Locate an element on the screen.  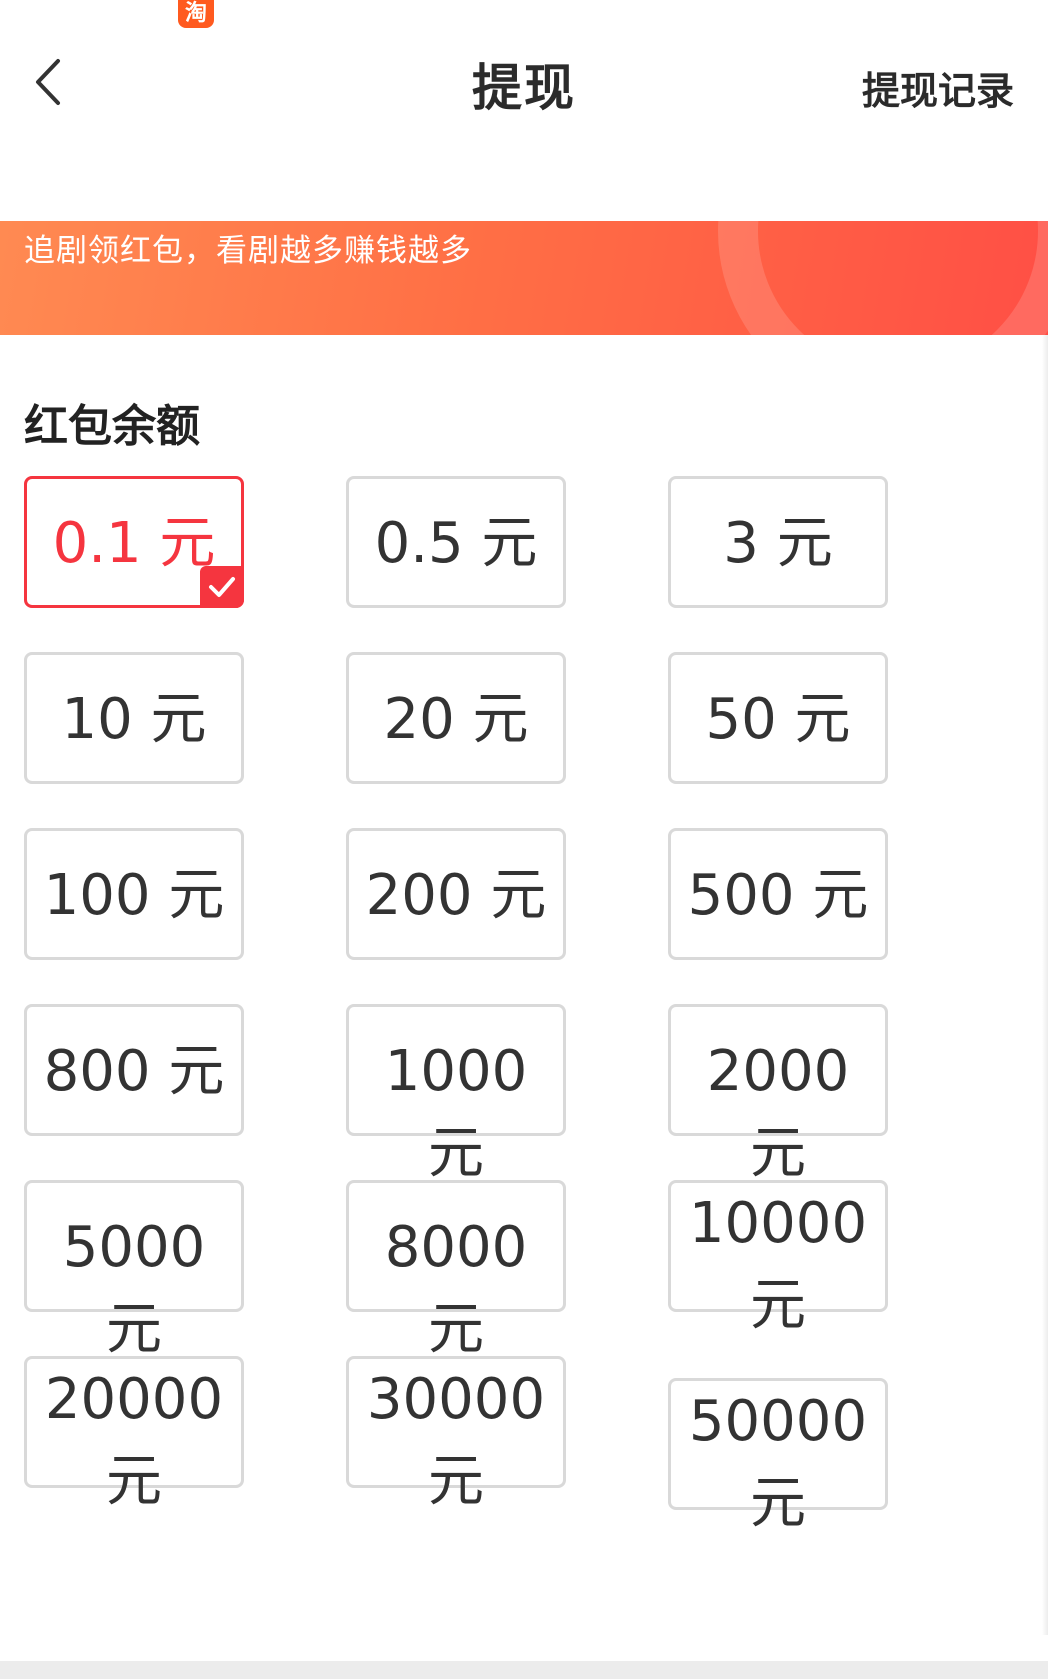
amount-option: 0.1 元 is located at coordinates (134, 542).